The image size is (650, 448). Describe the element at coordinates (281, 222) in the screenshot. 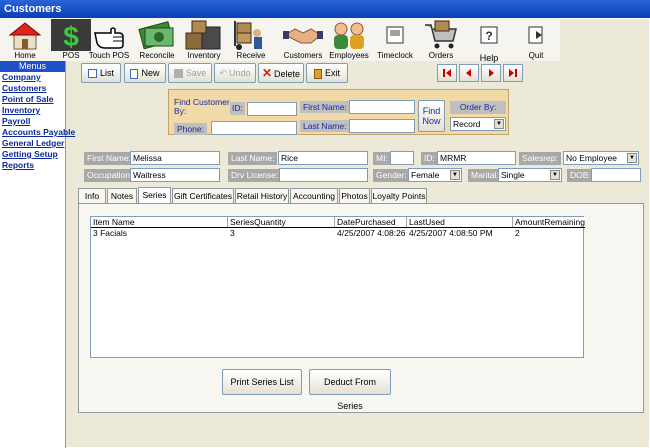

I see `column-header-series-quantity: SeriesQuantity` at that location.